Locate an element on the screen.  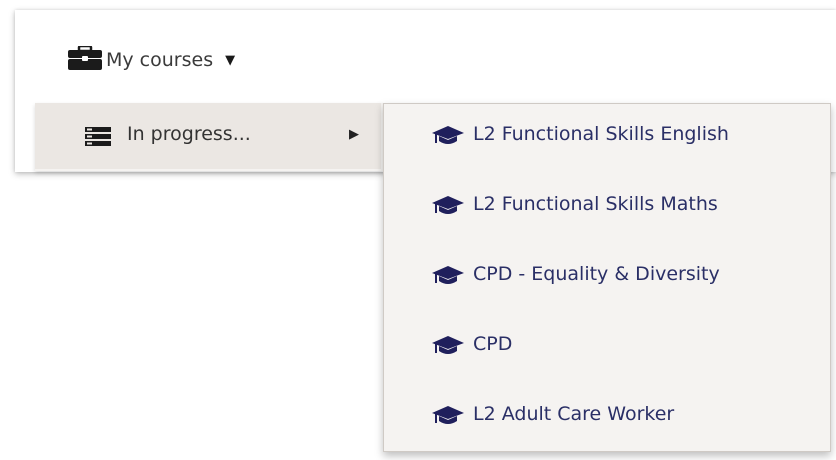
briefcase-icon is located at coordinates (85, 59).